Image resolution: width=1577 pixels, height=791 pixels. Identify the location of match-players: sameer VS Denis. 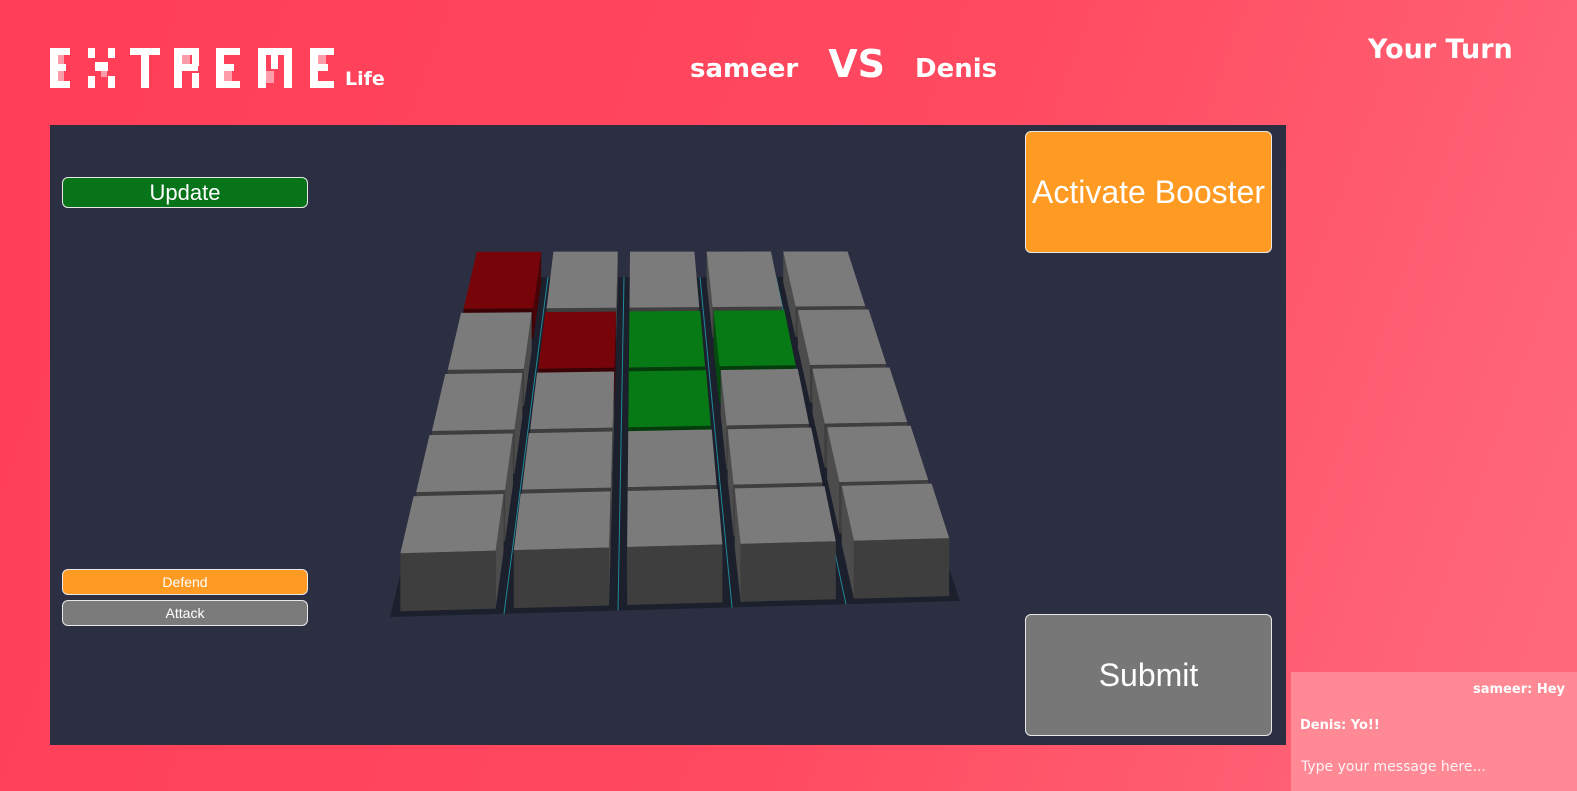
(843, 64).